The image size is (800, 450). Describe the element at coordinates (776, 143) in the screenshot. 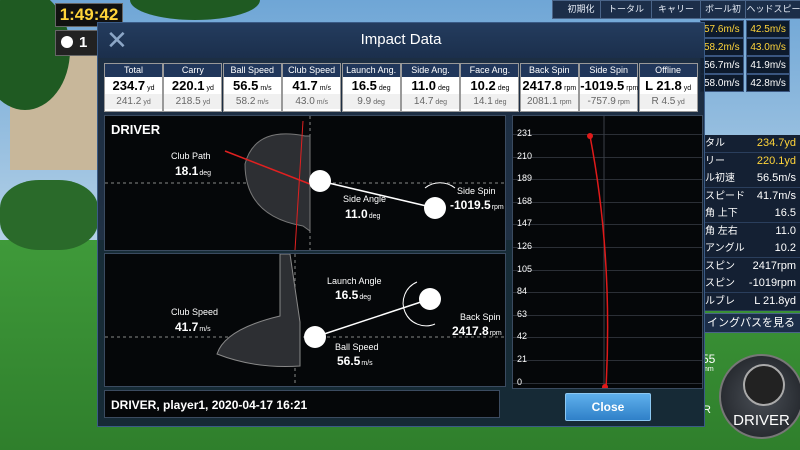

I see `side-data-value: 234.7yd` at that location.